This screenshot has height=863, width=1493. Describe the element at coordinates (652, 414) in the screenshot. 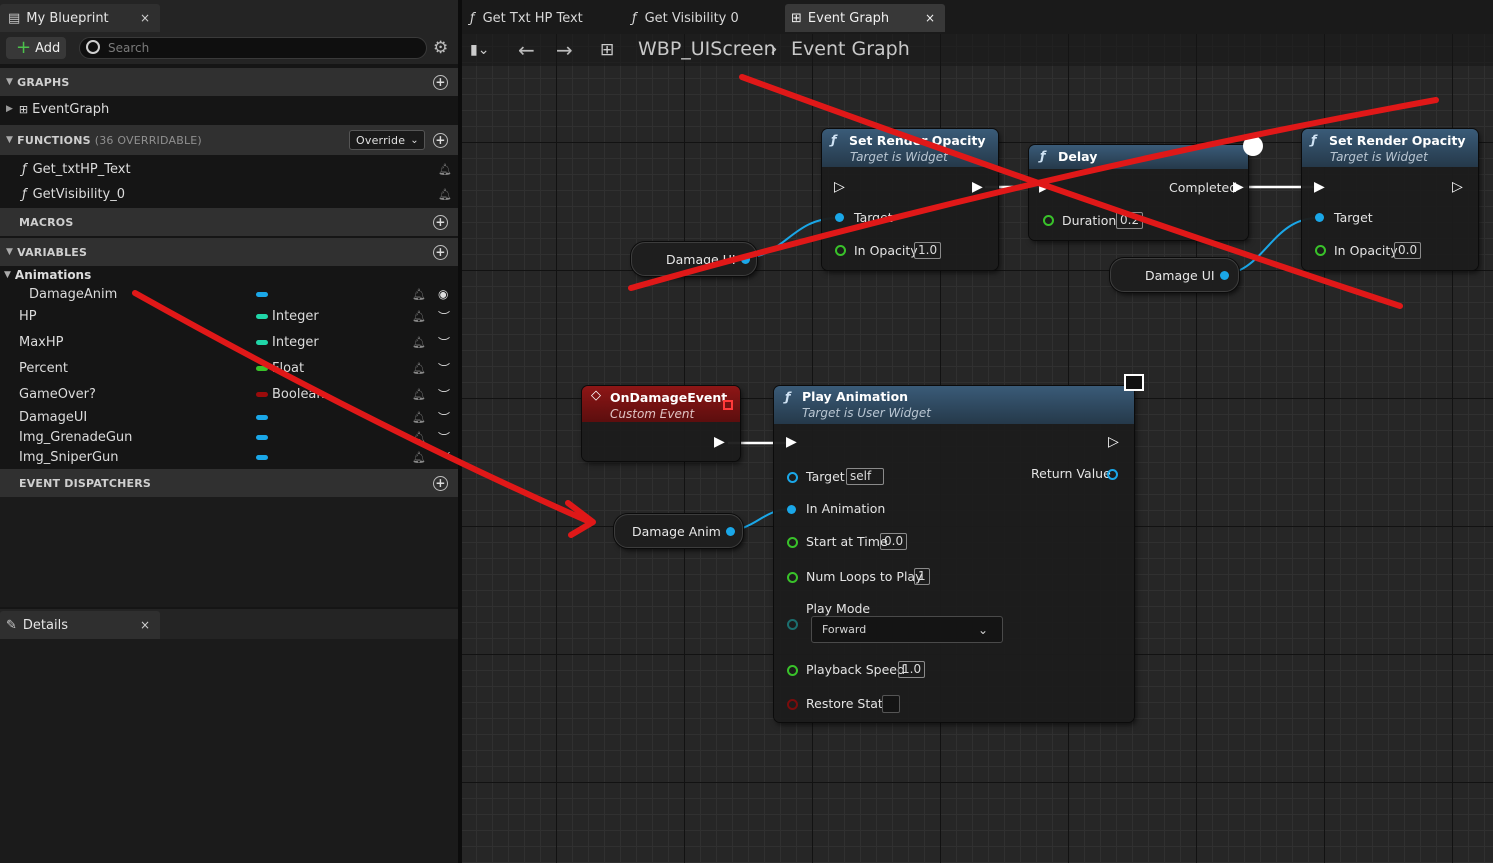

I see `node-subtitle: Custom Event` at that location.